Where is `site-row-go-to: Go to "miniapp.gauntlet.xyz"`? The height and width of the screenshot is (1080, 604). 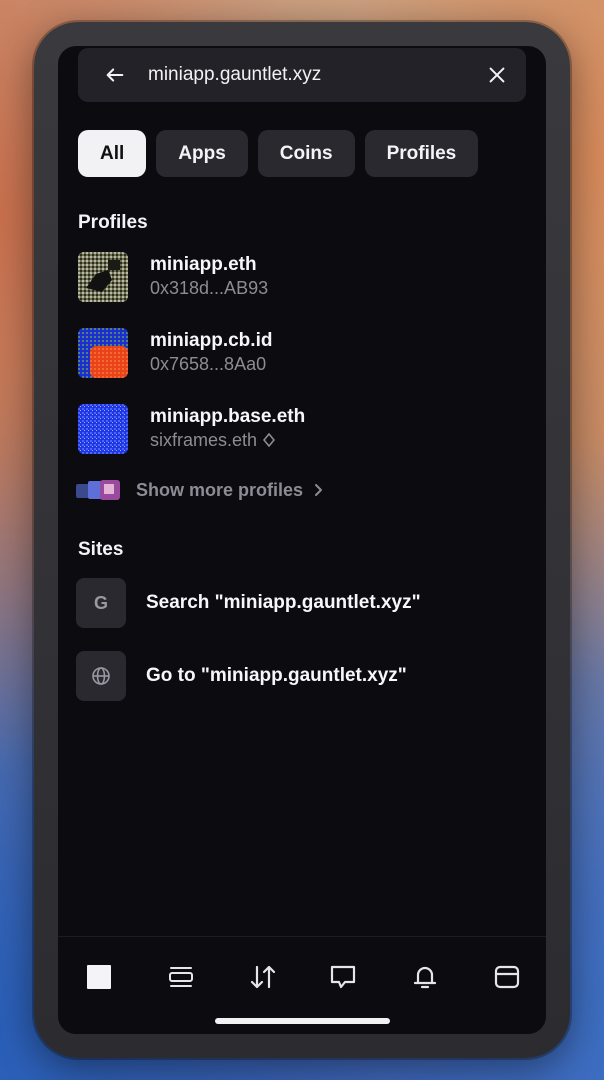
site-row-go-to: Go to "miniapp.gauntlet.xyz" is located at coordinates (241, 676).